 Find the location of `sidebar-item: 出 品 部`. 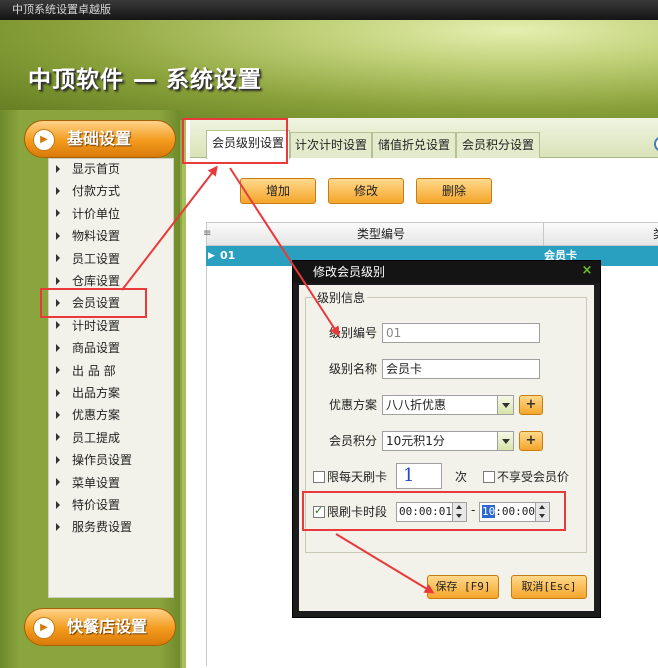

sidebar-item: 出 品 部 is located at coordinates (86, 371).